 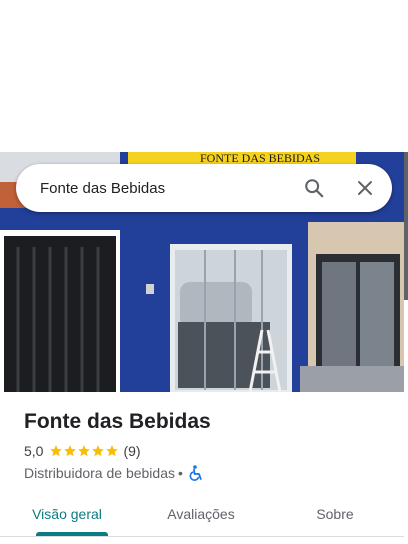 What do you see at coordinates (131, 451) in the screenshot?
I see `review-count: (9)` at bounding box center [131, 451].